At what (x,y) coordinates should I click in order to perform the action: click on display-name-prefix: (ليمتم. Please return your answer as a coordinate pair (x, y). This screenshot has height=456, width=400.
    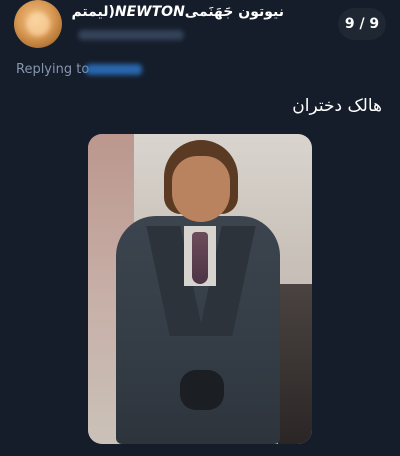
    Looking at the image, I should click on (93, 12).